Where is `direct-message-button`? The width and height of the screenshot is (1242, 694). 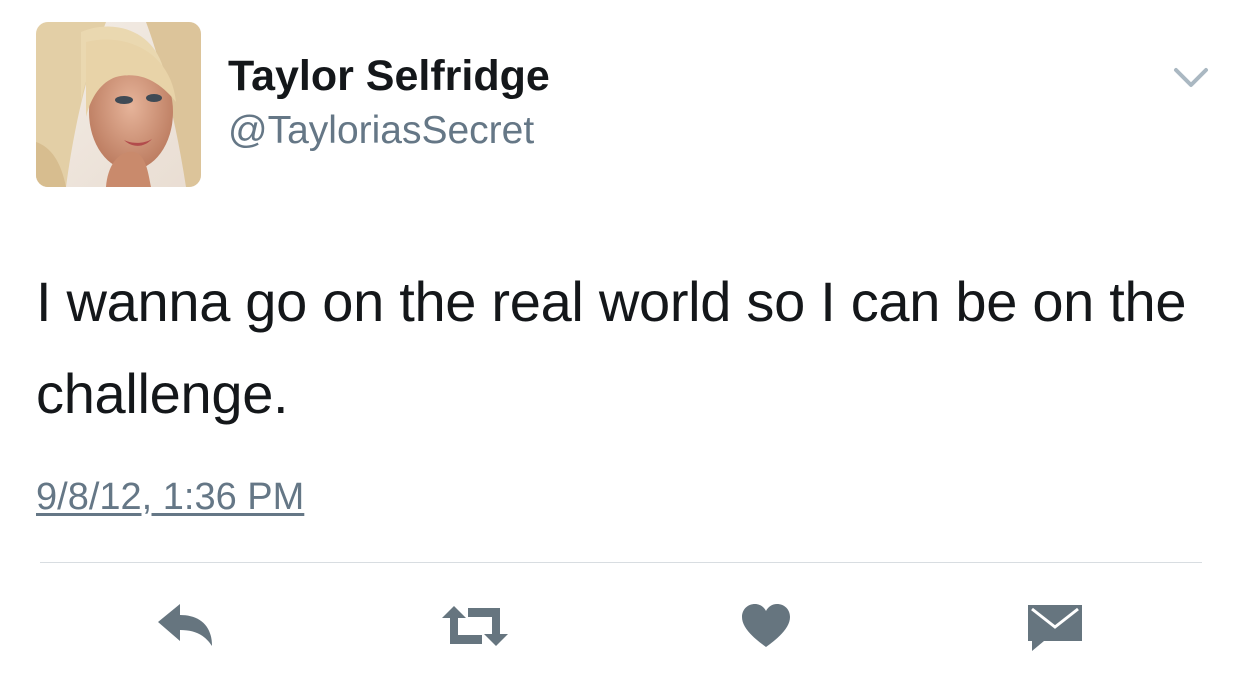 direct-message-button is located at coordinates (1055, 626).